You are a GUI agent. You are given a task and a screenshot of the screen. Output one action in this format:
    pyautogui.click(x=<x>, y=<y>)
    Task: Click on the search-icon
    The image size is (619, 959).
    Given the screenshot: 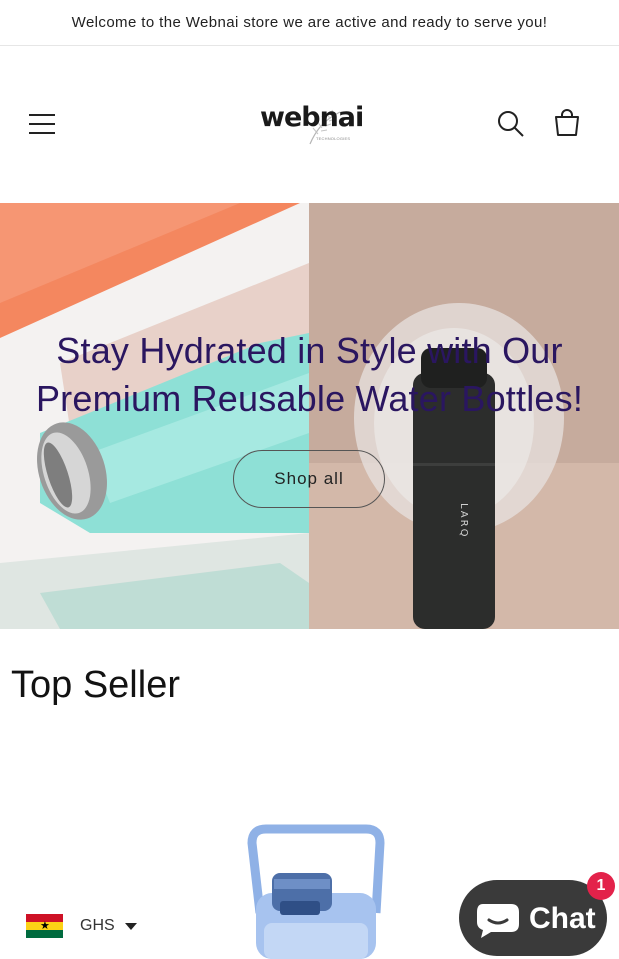 What is the action you would take?
    pyautogui.click(x=511, y=124)
    